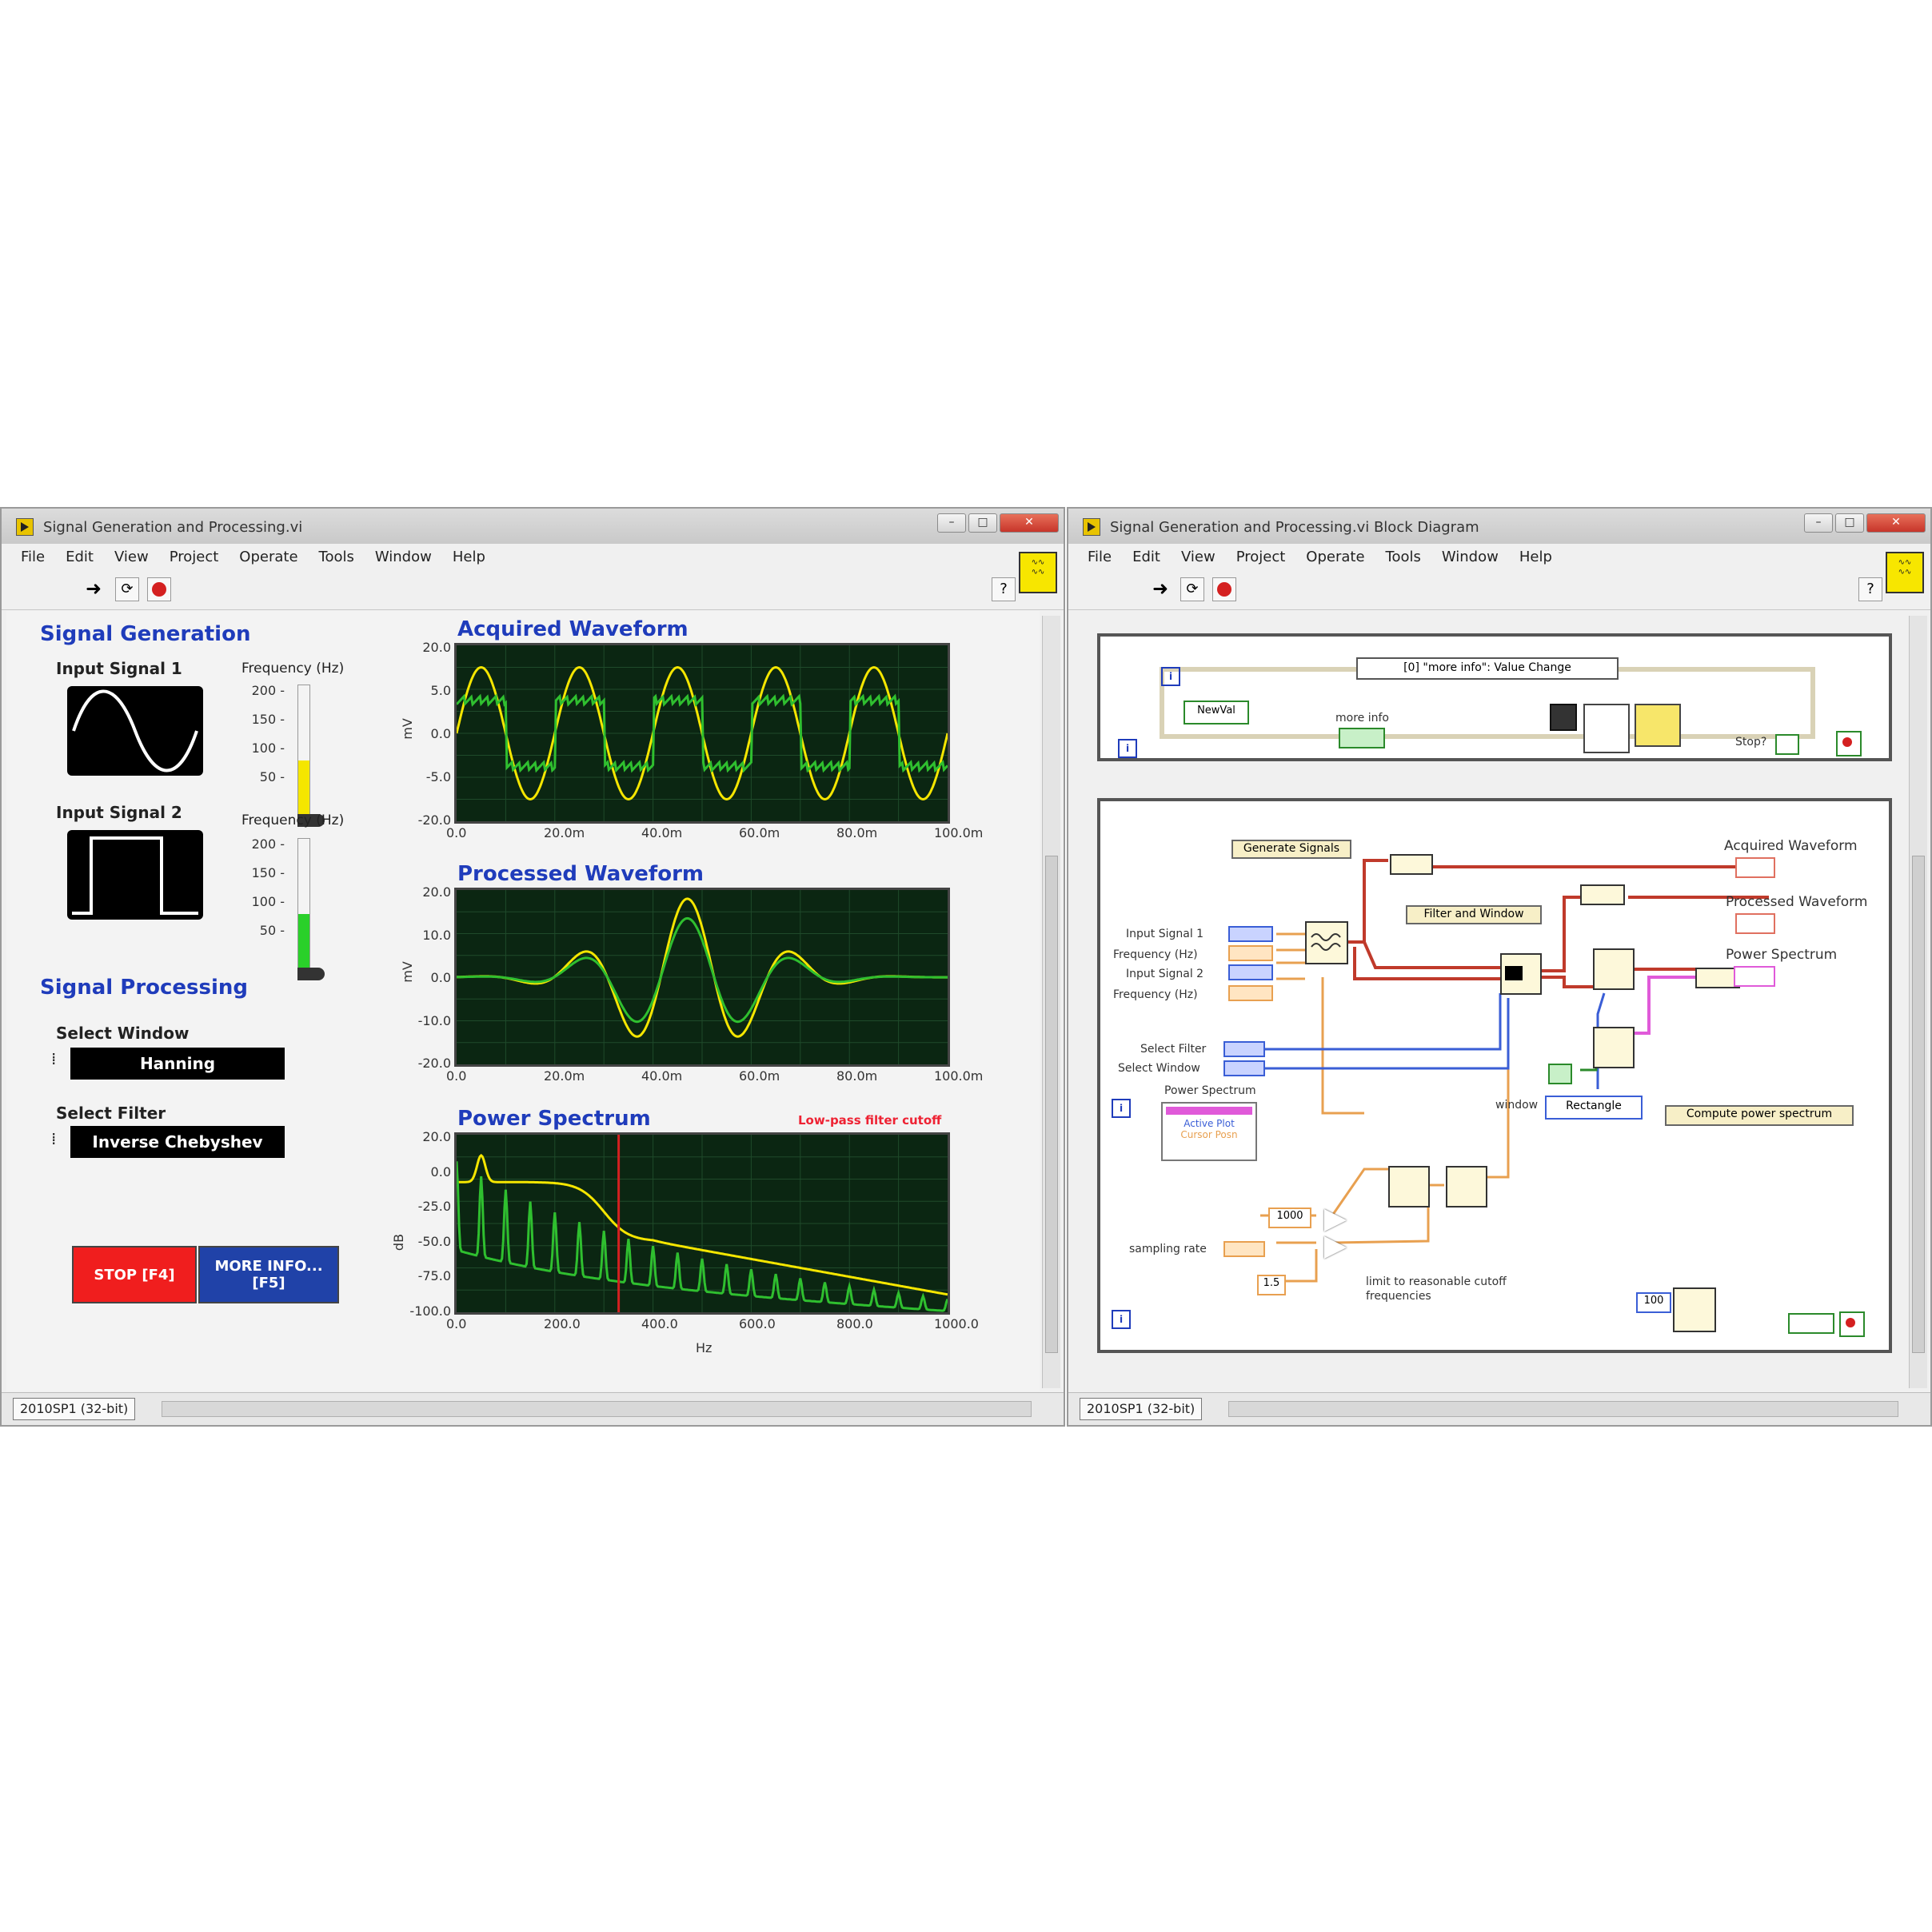 This screenshot has width=1932, height=1932. I want to click on y-tick-label: 0.0, so click(440, 978).